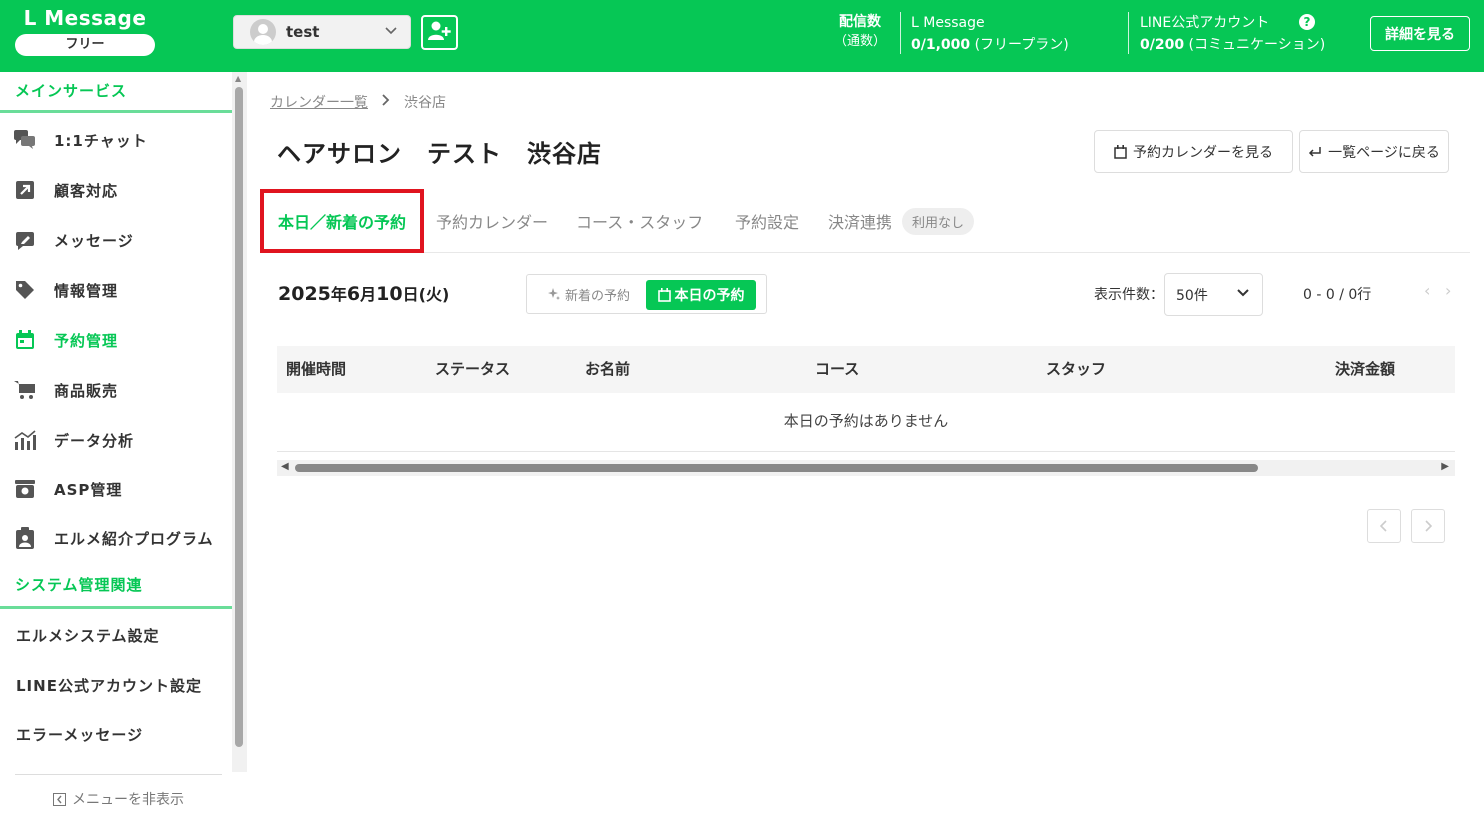 Image resolution: width=1484 pixels, height=819 pixels. Describe the element at coordinates (859, 41) in the screenshot. I see `send-count-subtitle: （通数）` at that location.